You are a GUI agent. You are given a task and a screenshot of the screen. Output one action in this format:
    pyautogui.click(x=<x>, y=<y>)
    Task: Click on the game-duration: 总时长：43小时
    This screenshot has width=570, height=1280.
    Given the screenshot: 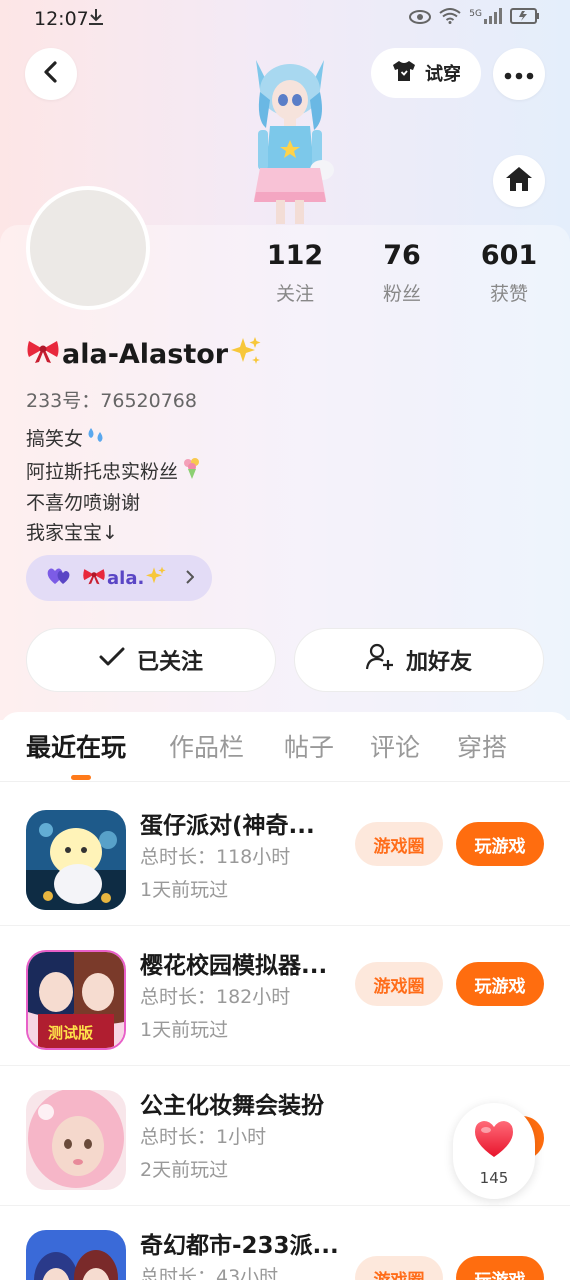 What is the action you would take?
    pyautogui.click(x=209, y=1273)
    